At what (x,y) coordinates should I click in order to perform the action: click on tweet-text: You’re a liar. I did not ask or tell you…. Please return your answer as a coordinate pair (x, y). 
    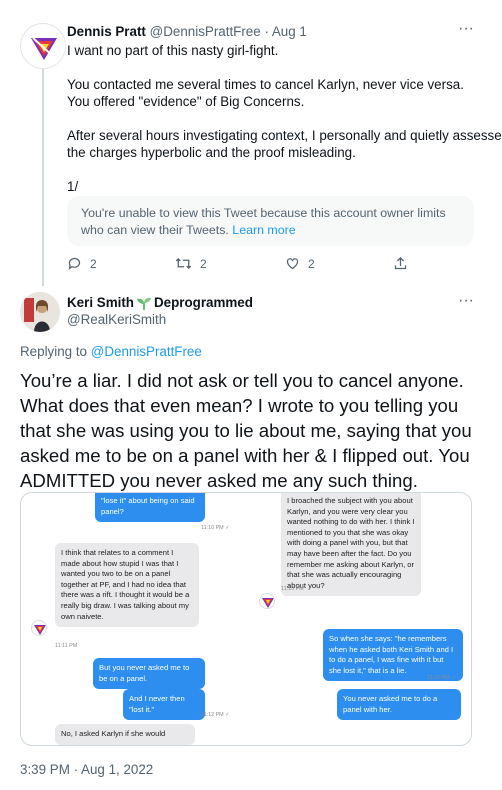
    Looking at the image, I should click on (255, 430).